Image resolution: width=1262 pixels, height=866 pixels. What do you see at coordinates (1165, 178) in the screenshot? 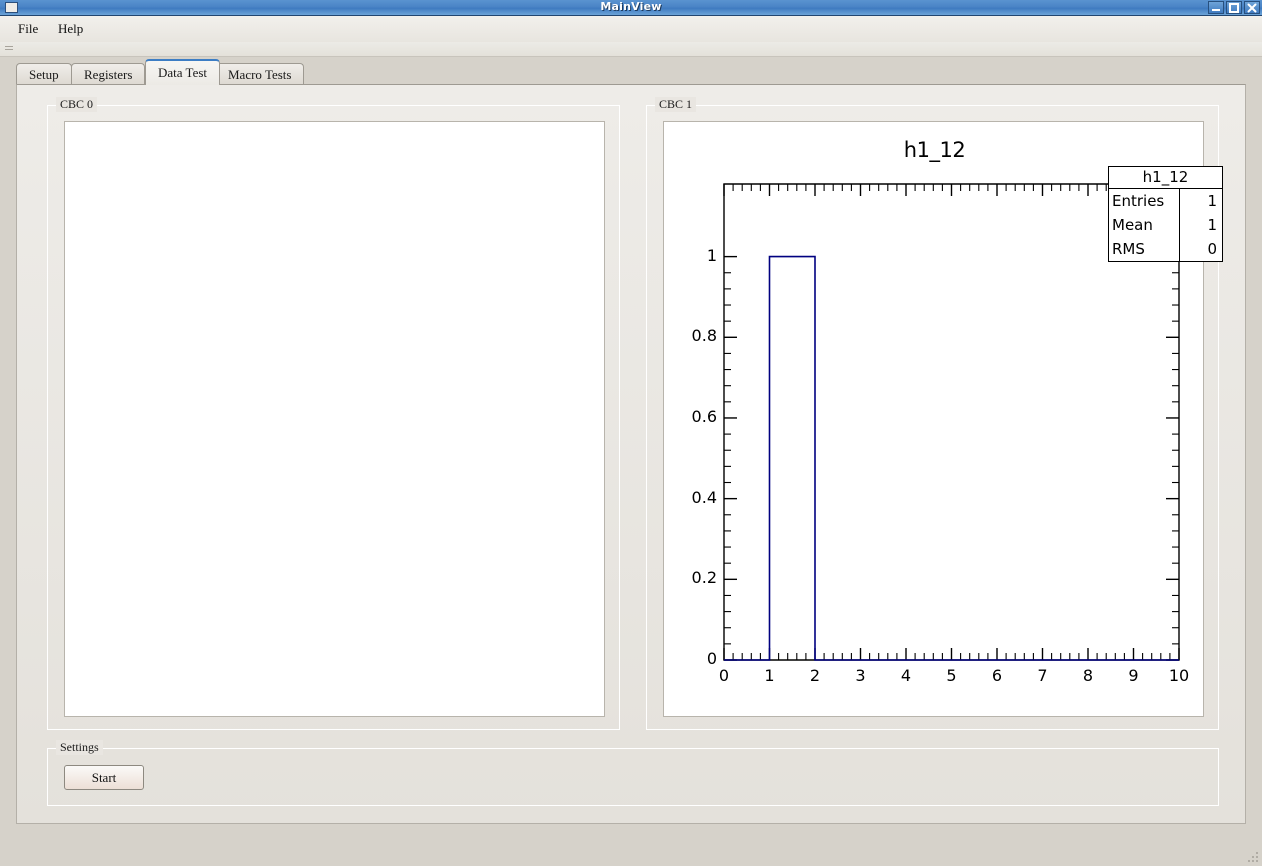
I see `stats-box-title: h1_12` at bounding box center [1165, 178].